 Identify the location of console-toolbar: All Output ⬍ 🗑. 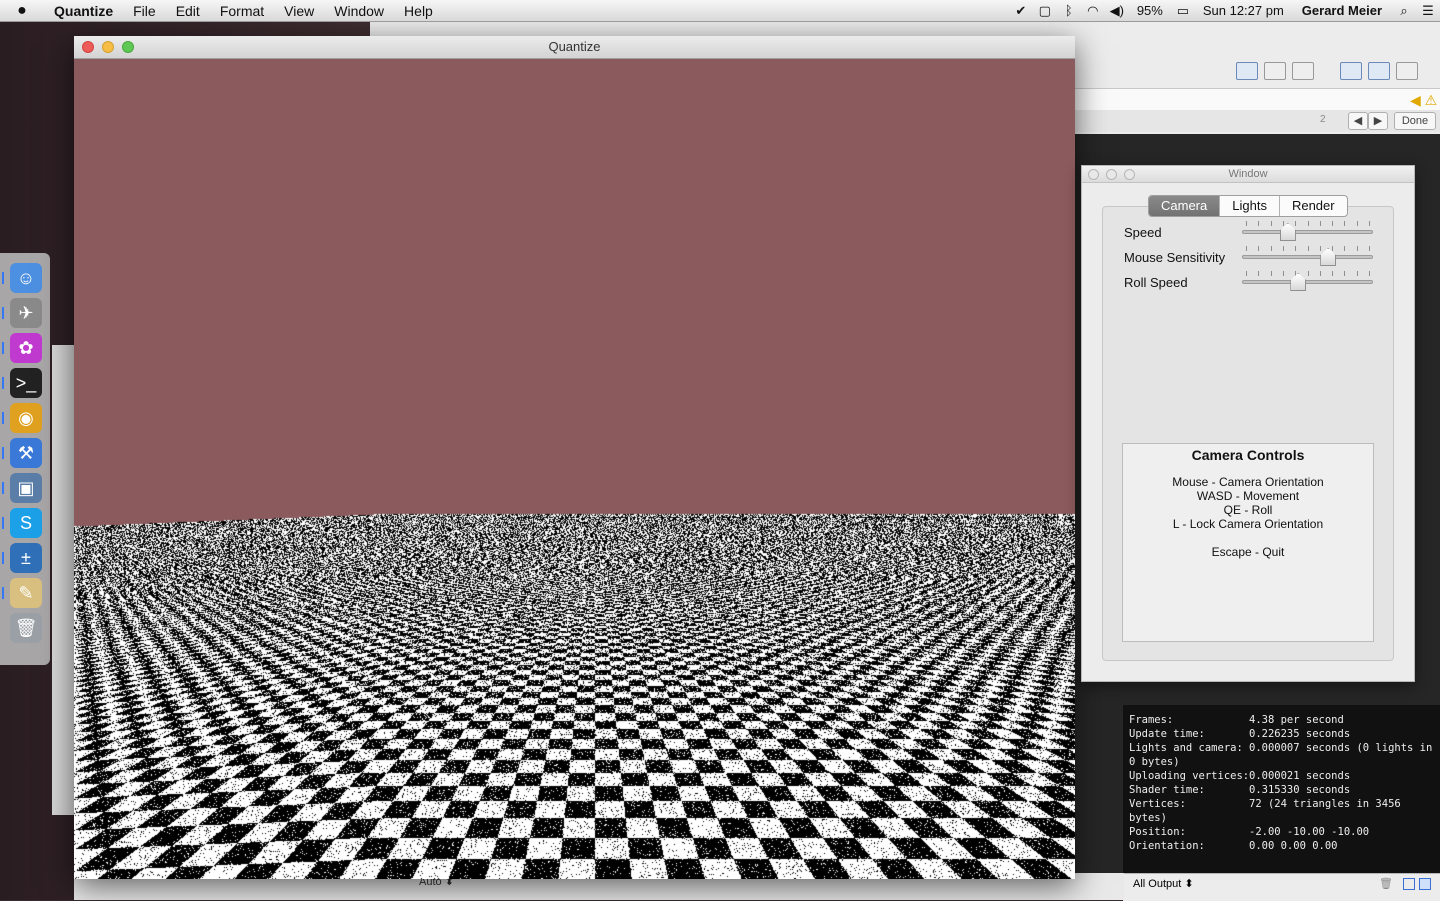
(1281, 887).